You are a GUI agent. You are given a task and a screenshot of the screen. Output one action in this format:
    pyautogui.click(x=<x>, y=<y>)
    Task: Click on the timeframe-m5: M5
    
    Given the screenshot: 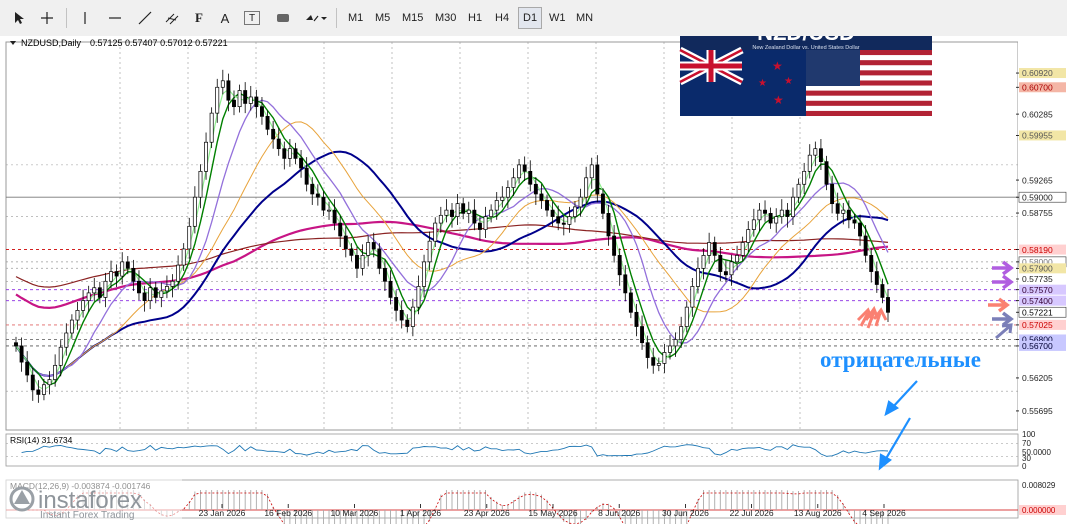 What is the action you would take?
    pyautogui.click(x=382, y=18)
    